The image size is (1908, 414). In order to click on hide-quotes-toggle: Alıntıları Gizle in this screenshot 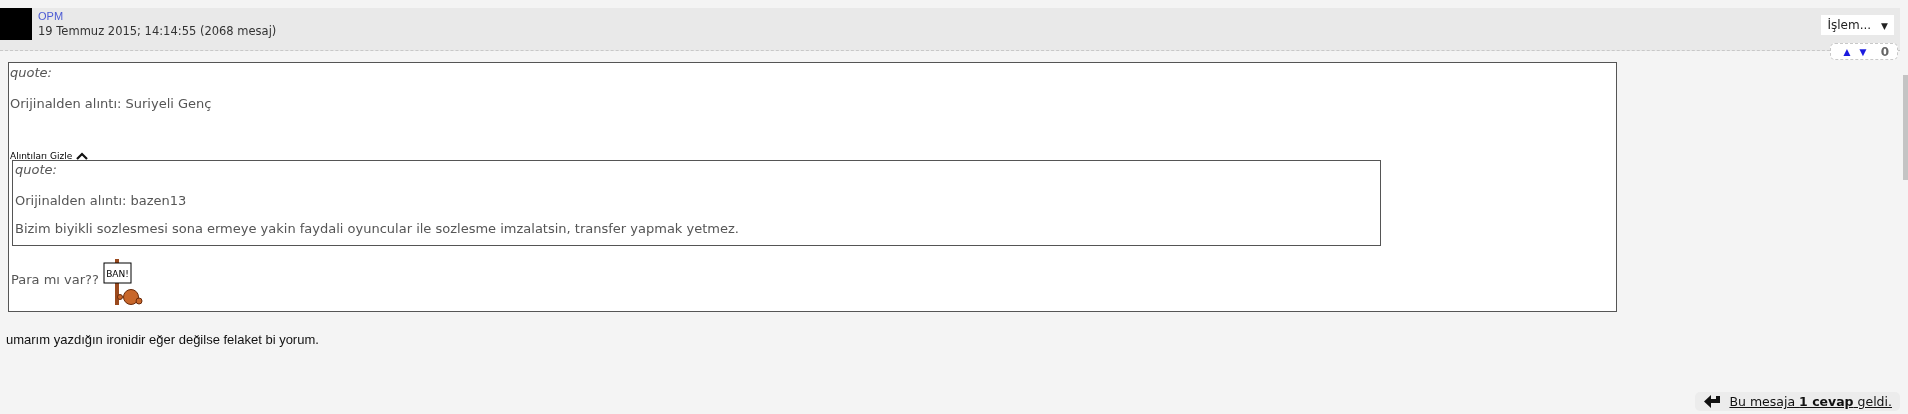, I will do `click(49, 156)`.